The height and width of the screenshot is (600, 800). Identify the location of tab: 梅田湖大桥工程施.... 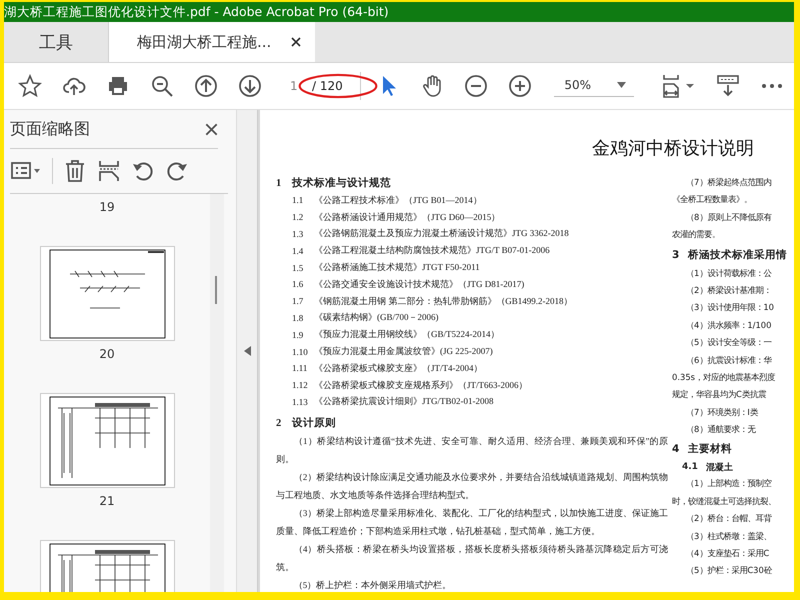
(212, 42).